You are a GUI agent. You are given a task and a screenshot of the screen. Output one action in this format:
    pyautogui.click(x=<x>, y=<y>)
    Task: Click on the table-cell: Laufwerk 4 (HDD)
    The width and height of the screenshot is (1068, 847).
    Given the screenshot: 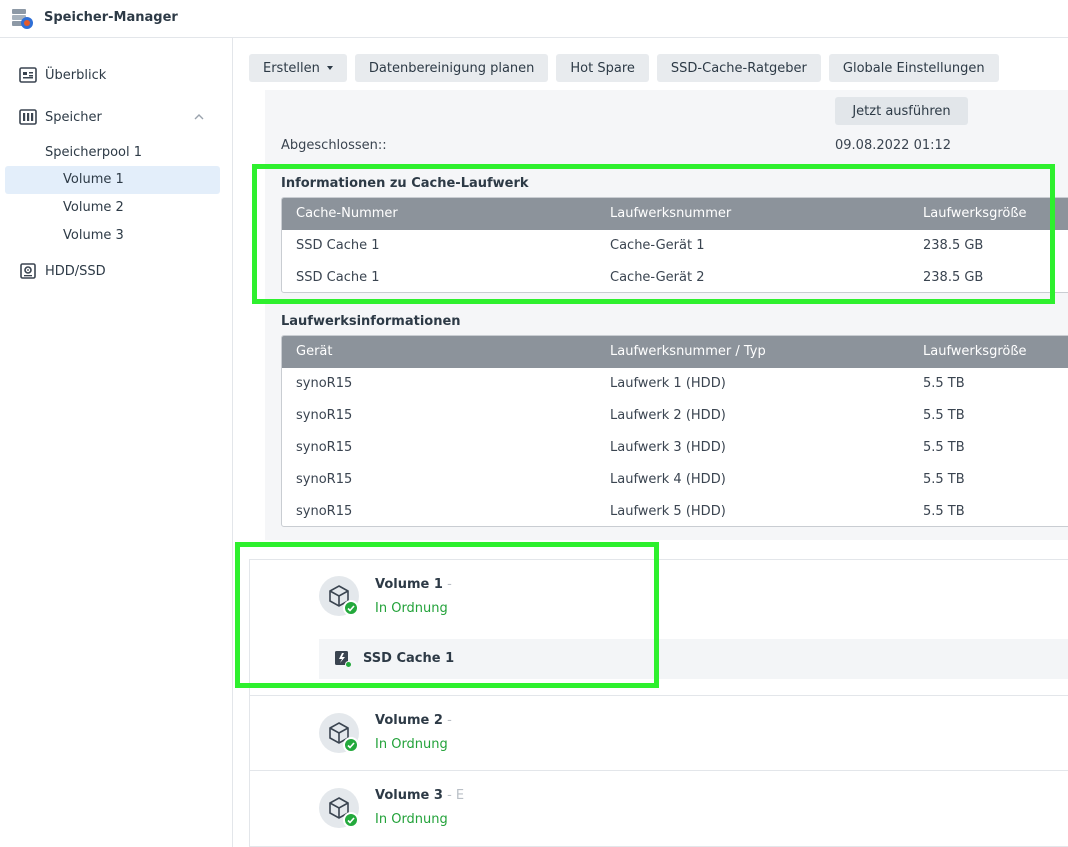 What is the action you would take?
    pyautogui.click(x=668, y=479)
    